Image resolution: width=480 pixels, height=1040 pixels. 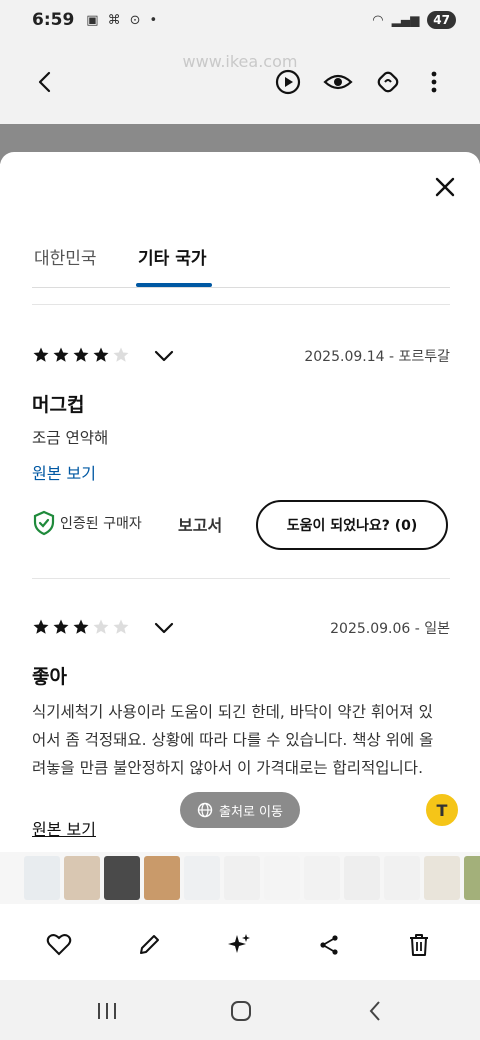 What do you see at coordinates (70, 438) in the screenshot?
I see `review-body: 조금 연약해` at bounding box center [70, 438].